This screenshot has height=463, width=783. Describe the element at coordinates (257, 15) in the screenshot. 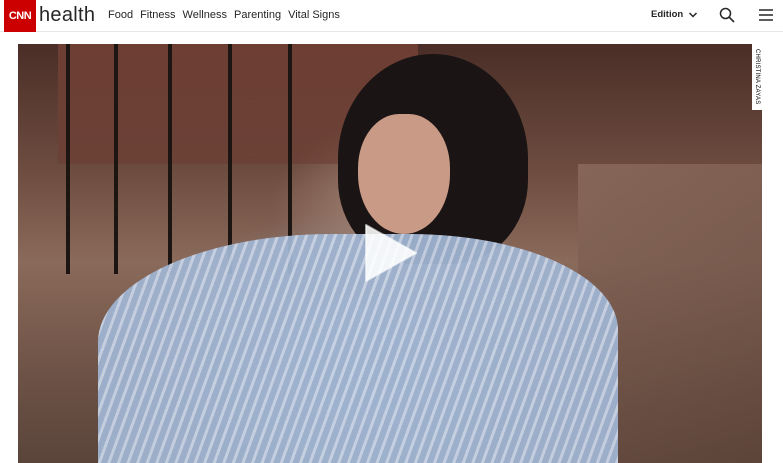

I see `nav-item-parenting: Parenting` at that location.